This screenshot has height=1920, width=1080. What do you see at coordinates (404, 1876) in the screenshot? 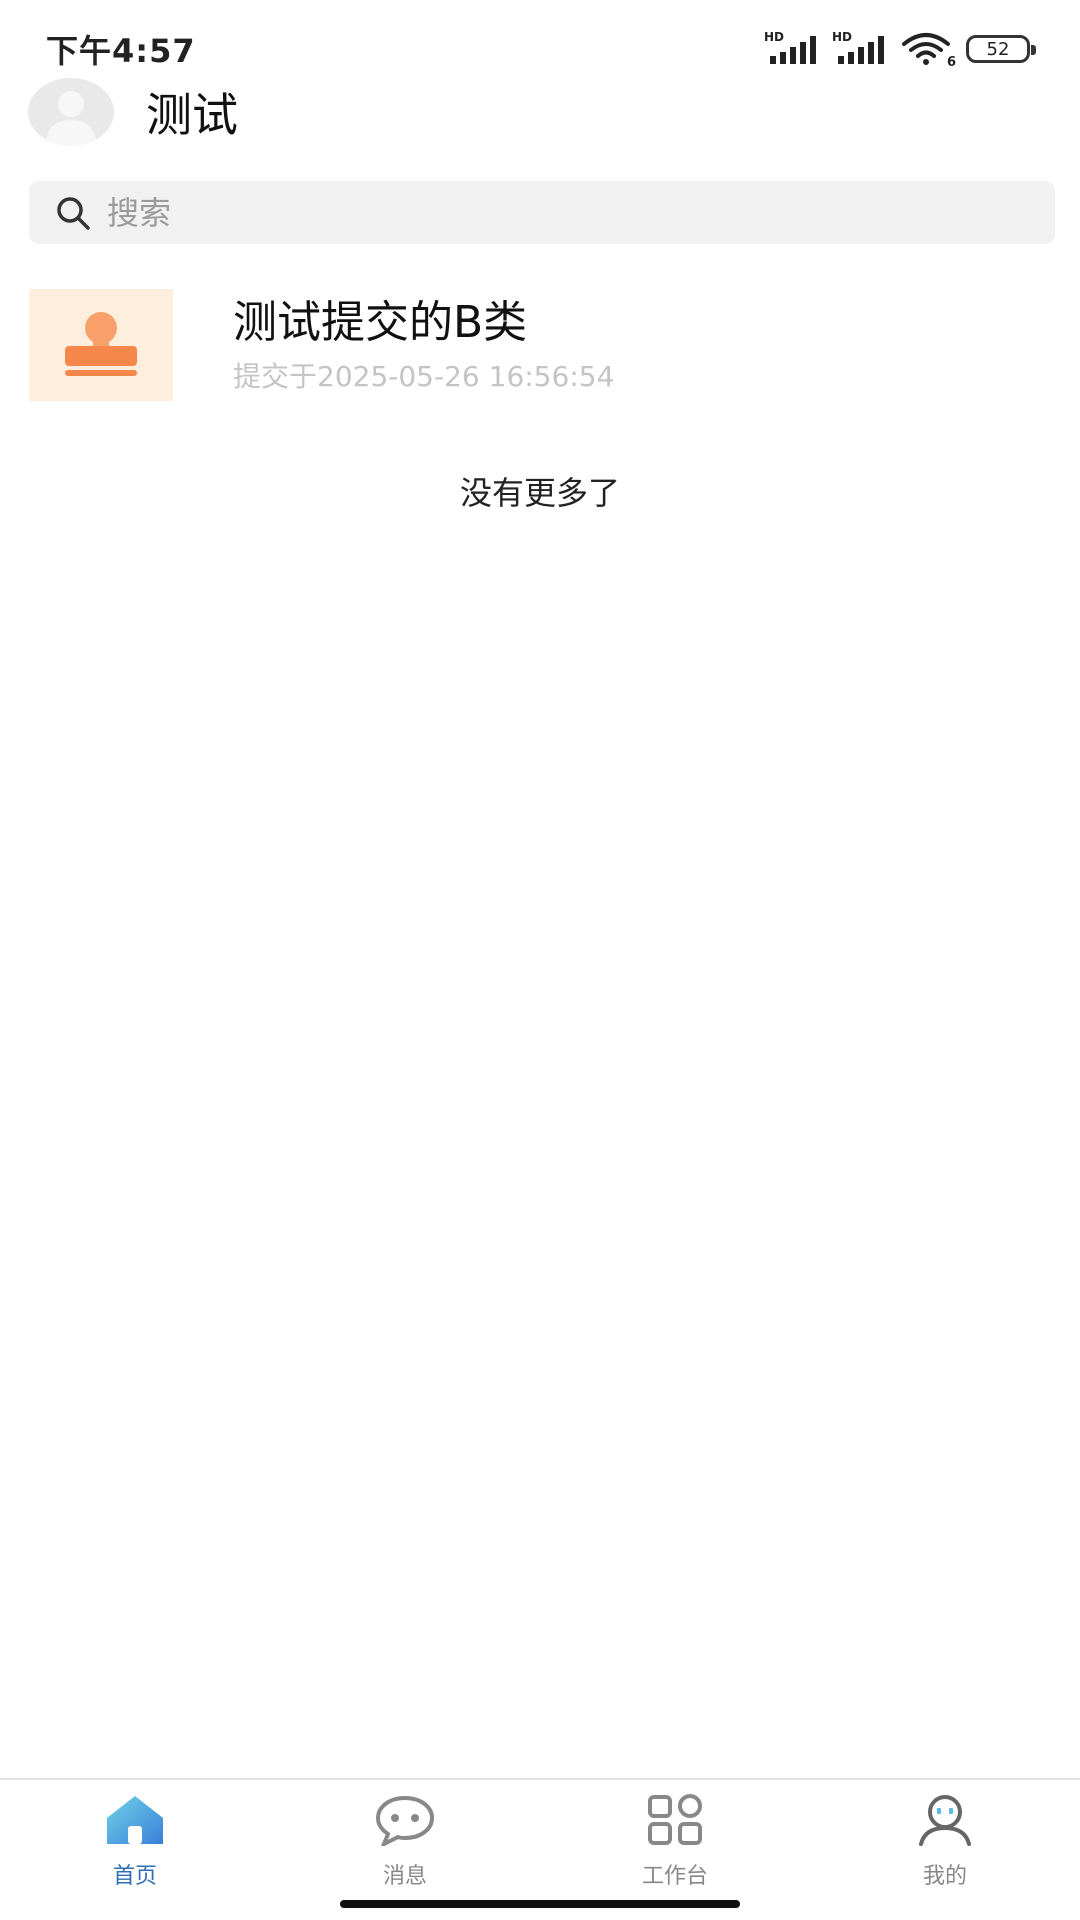
I see `nav-label-messages: 消息` at bounding box center [404, 1876].